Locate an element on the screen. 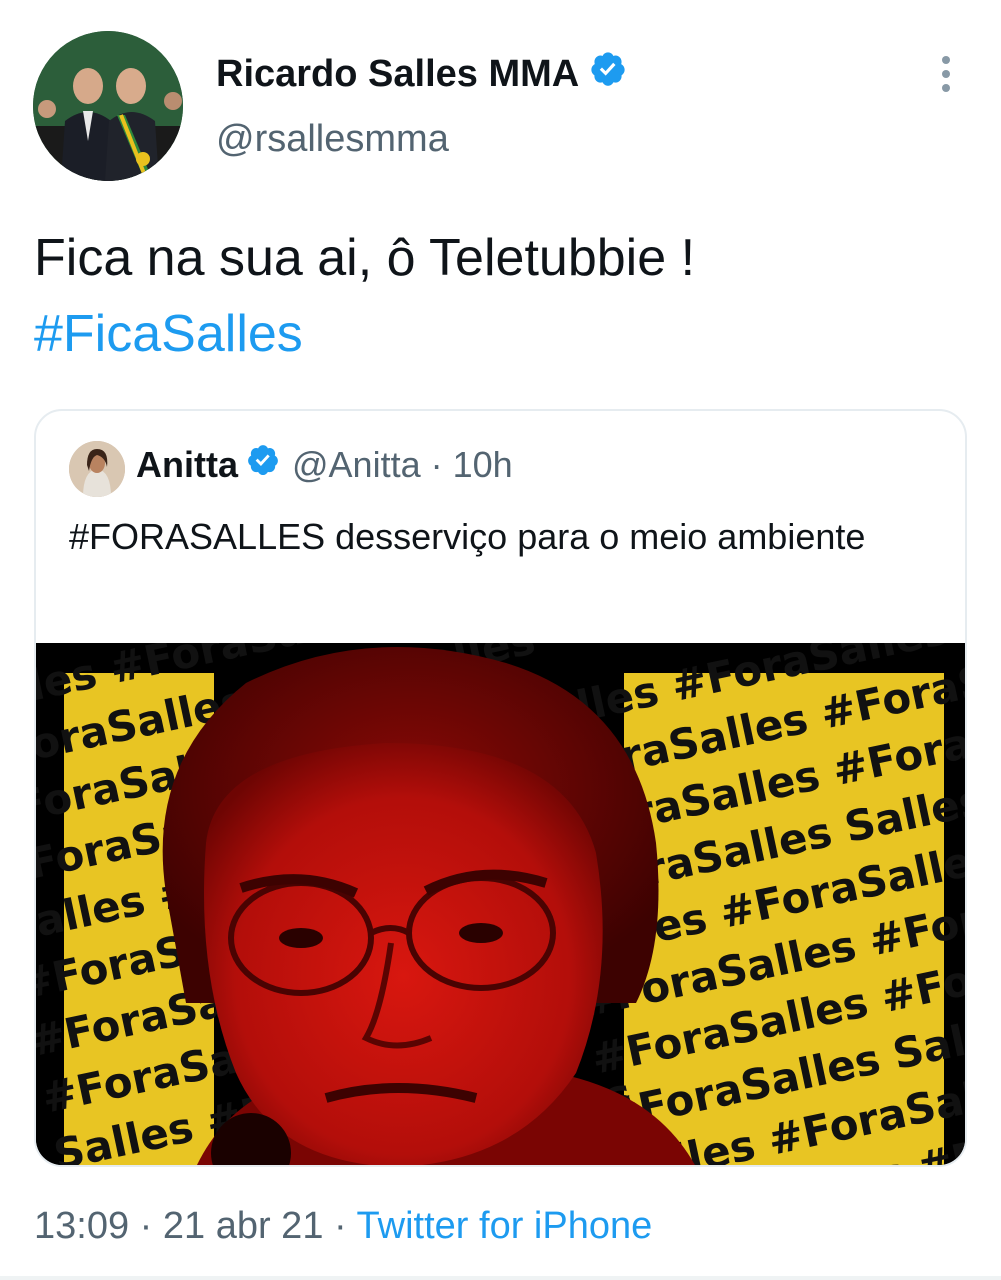 The height and width of the screenshot is (1280, 1001). tweet-time: 13:09 is located at coordinates (81, 1226).